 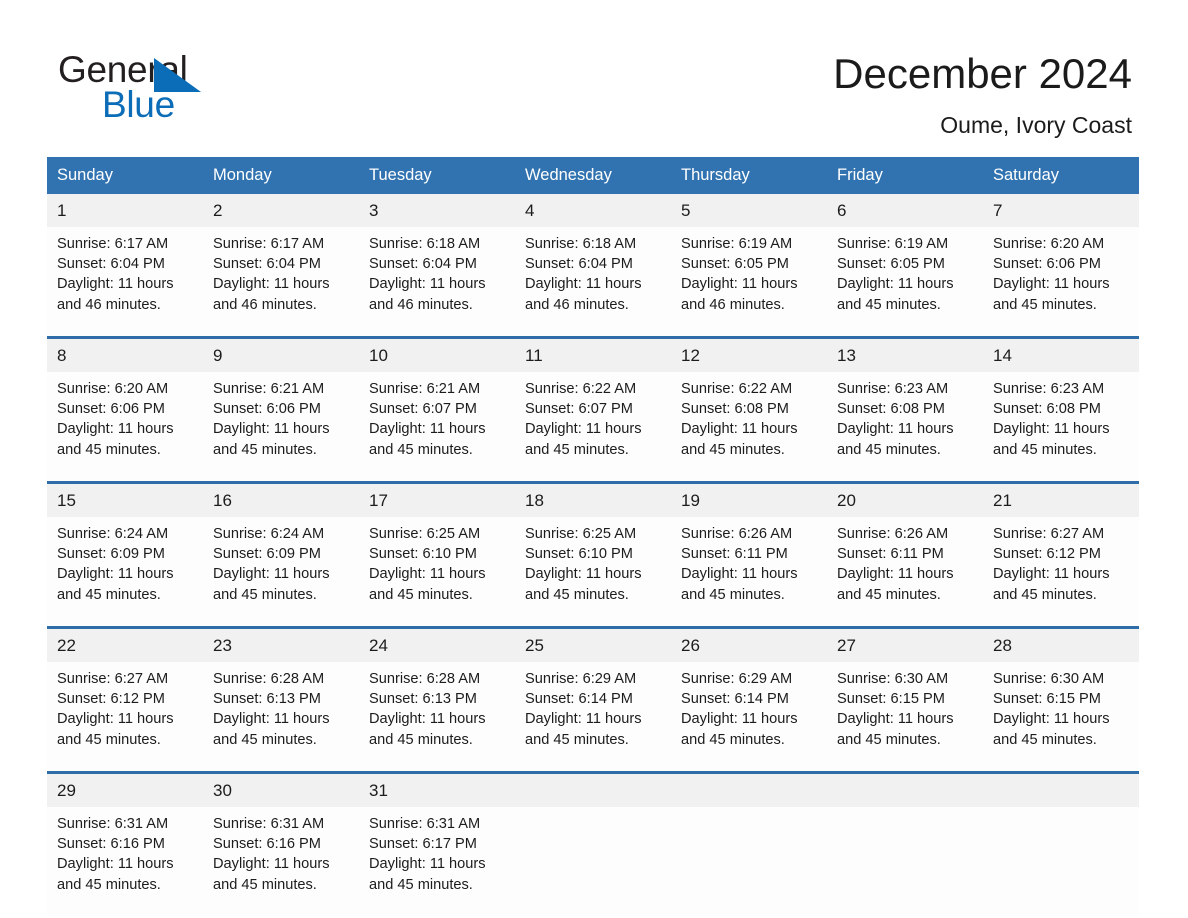 I want to click on day-number: 16, so click(x=281, y=500).